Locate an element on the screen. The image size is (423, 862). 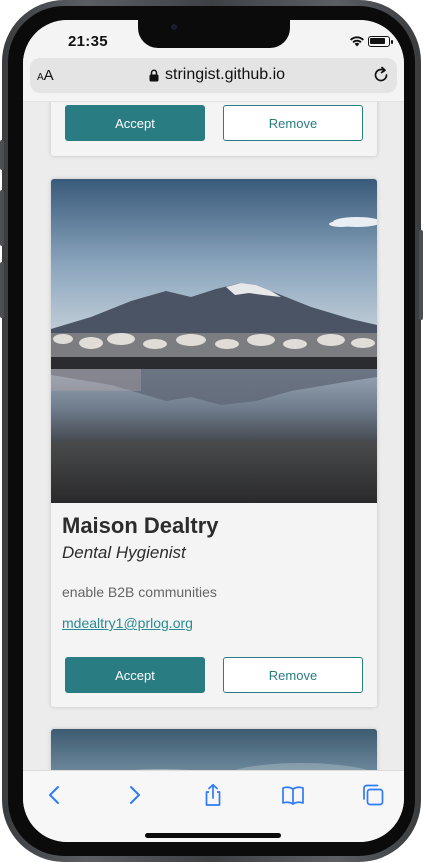
reload-icon is located at coordinates (381, 75).